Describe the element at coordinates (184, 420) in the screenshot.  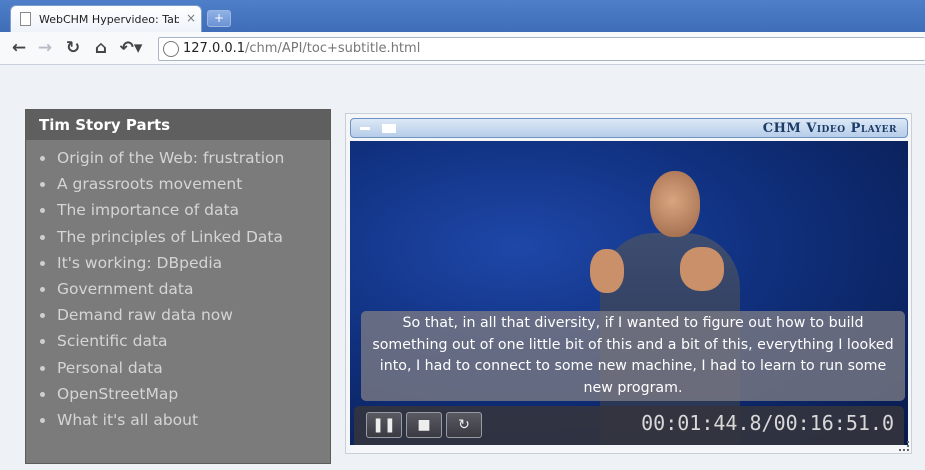
I see `toc-item: What it's all about` at that location.